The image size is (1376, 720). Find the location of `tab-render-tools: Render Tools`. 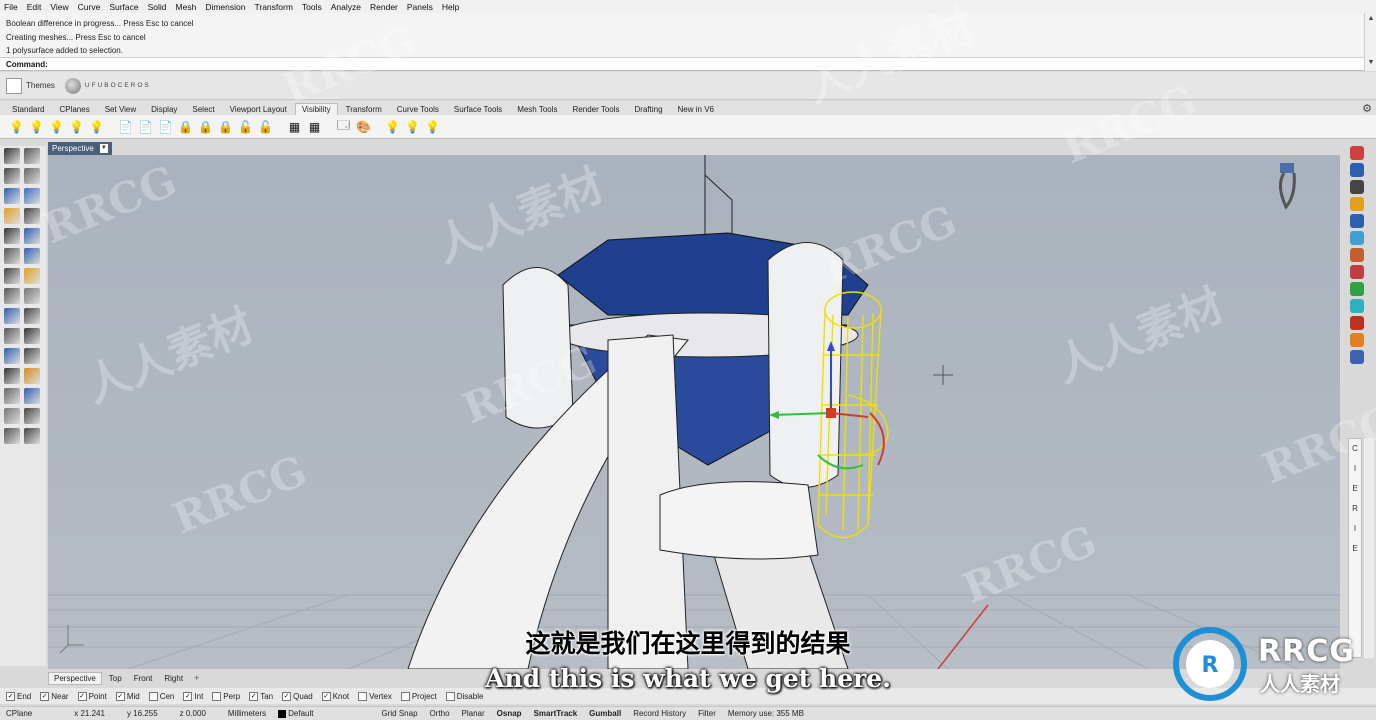

tab-render-tools: Render Tools is located at coordinates (596, 109).